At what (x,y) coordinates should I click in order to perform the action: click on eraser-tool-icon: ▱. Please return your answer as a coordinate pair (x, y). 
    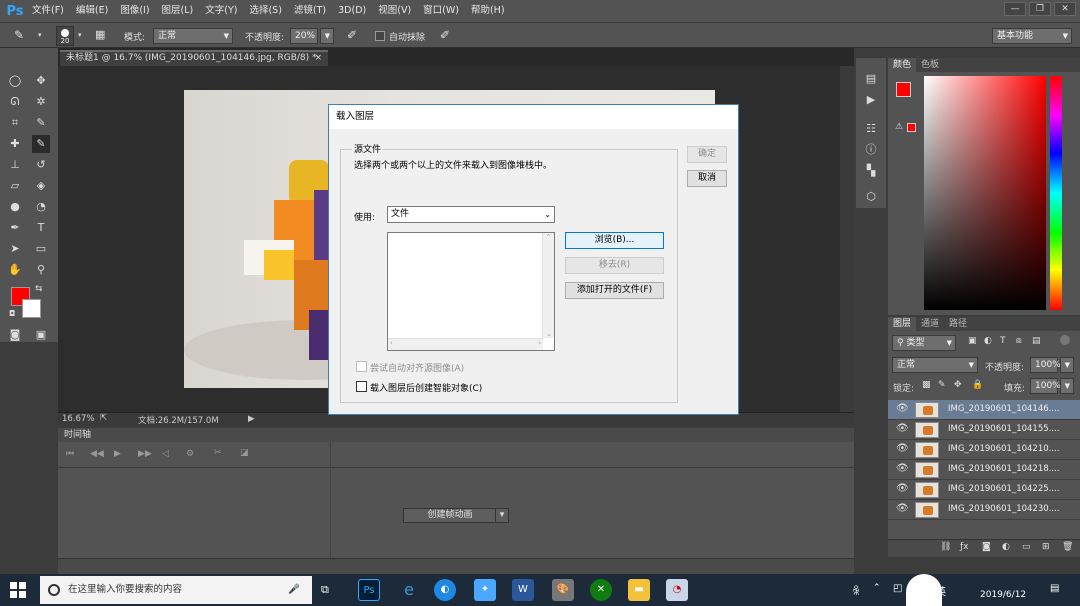
    Looking at the image, I should click on (15, 186).